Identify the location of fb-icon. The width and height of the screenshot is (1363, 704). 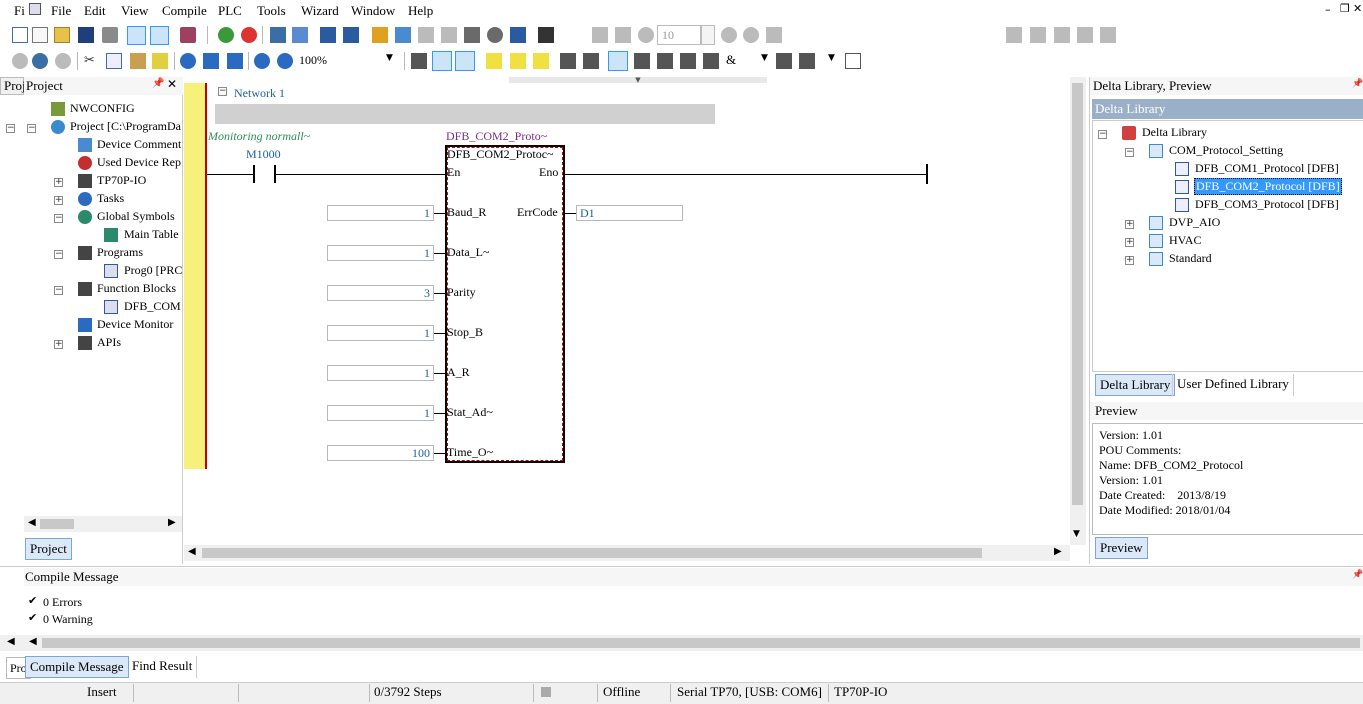
(711, 61).